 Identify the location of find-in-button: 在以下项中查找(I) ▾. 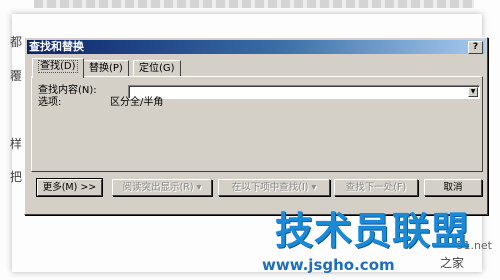
(274, 187).